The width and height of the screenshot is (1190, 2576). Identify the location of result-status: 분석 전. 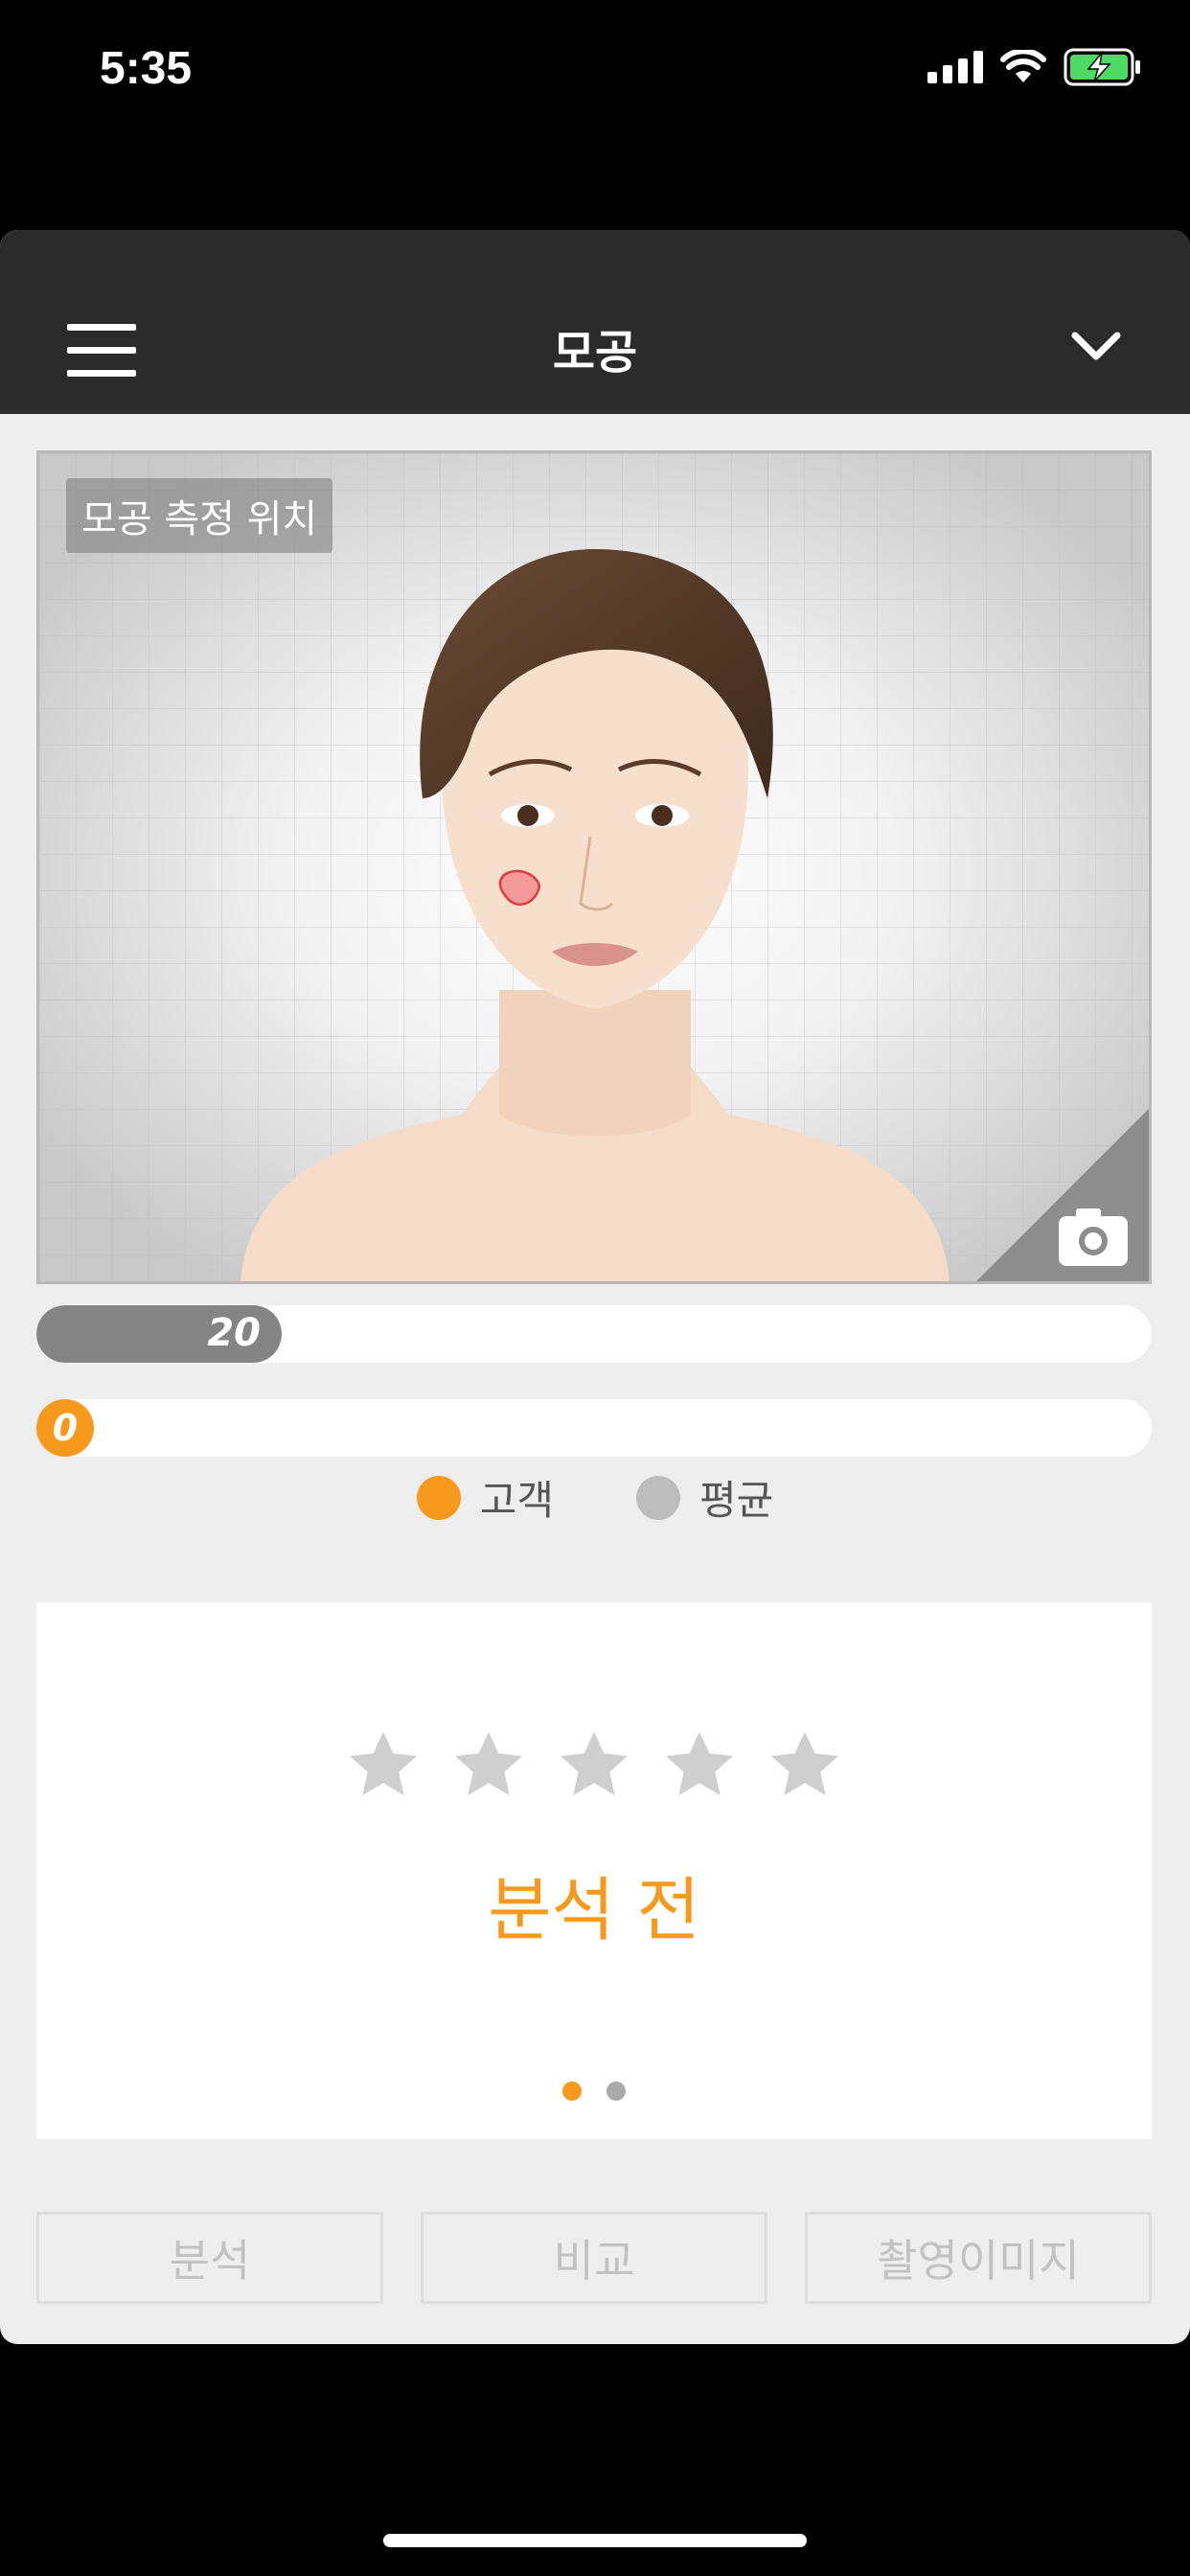
(594, 1910).